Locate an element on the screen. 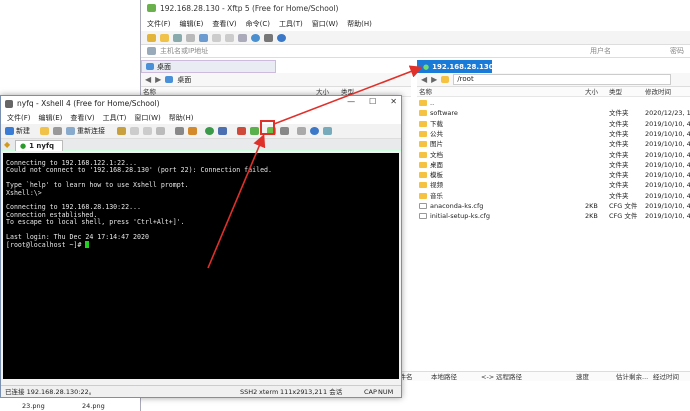  password-input: 密码 is located at coordinates (677, 51).